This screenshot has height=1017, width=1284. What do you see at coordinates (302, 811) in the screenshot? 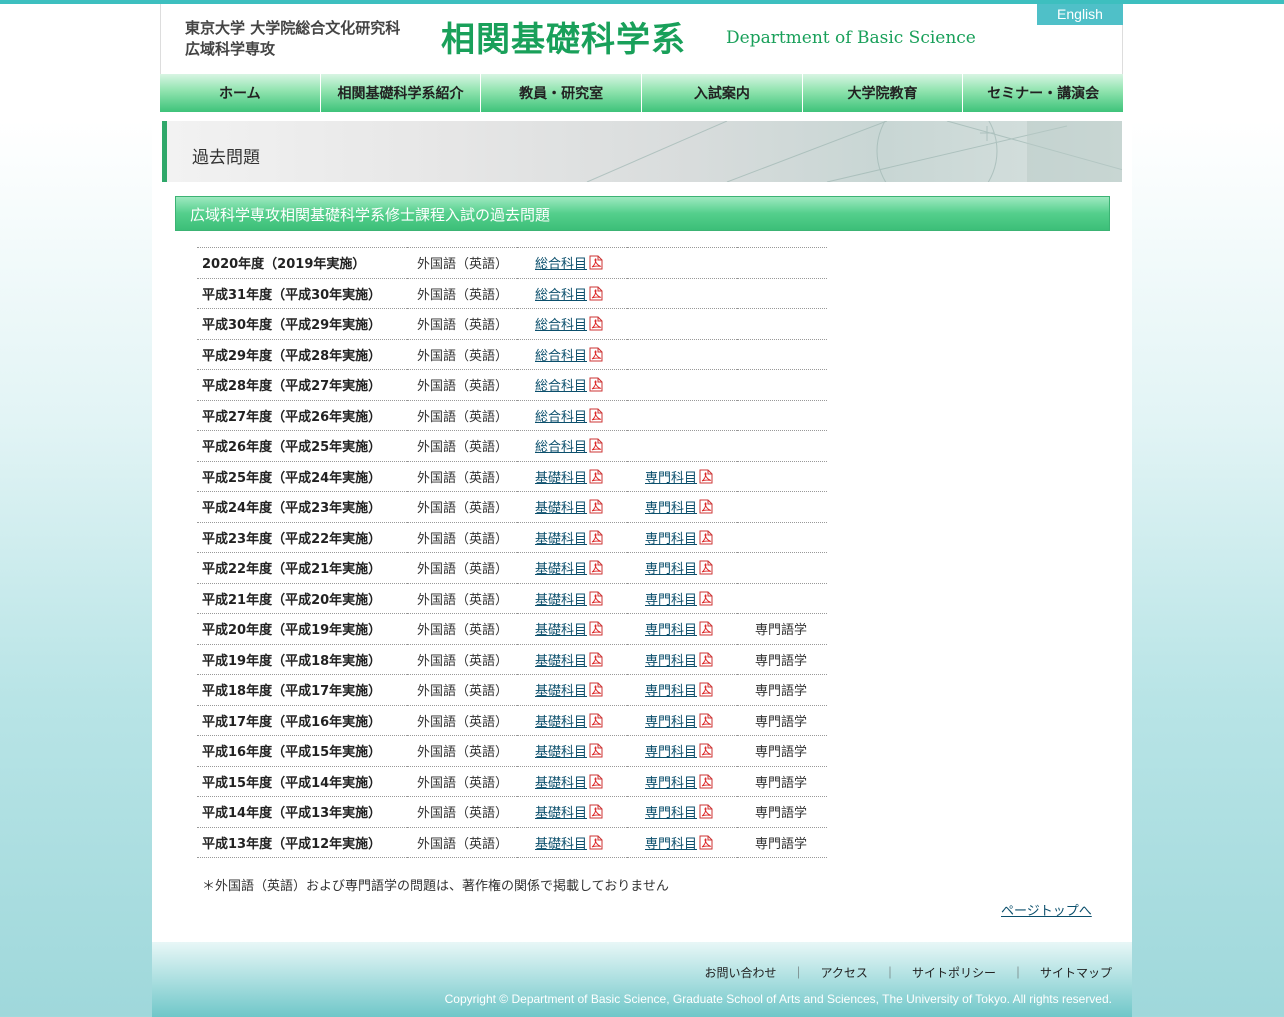
I see `exam-year: 平成14年度（平成13年実施）` at bounding box center [302, 811].